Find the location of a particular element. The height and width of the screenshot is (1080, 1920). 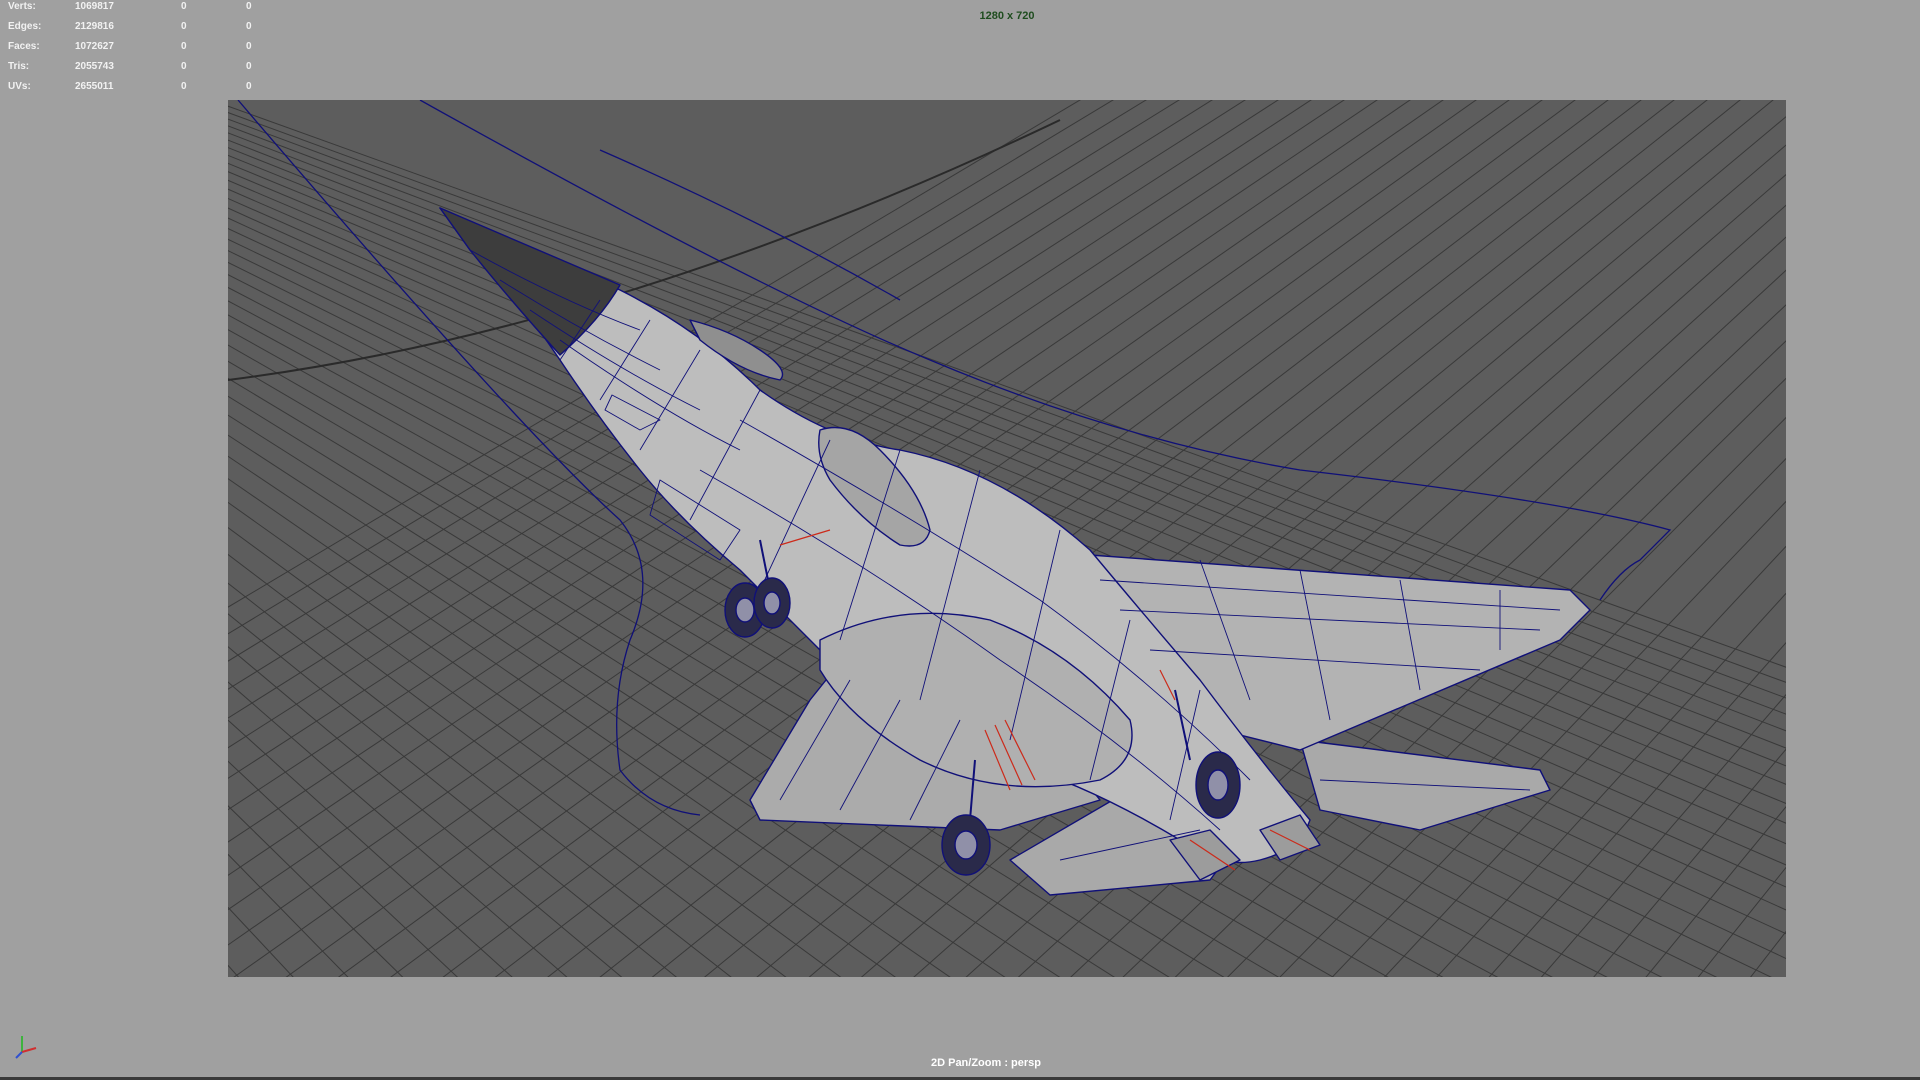

hud-label: Tris: is located at coordinates (19, 66).